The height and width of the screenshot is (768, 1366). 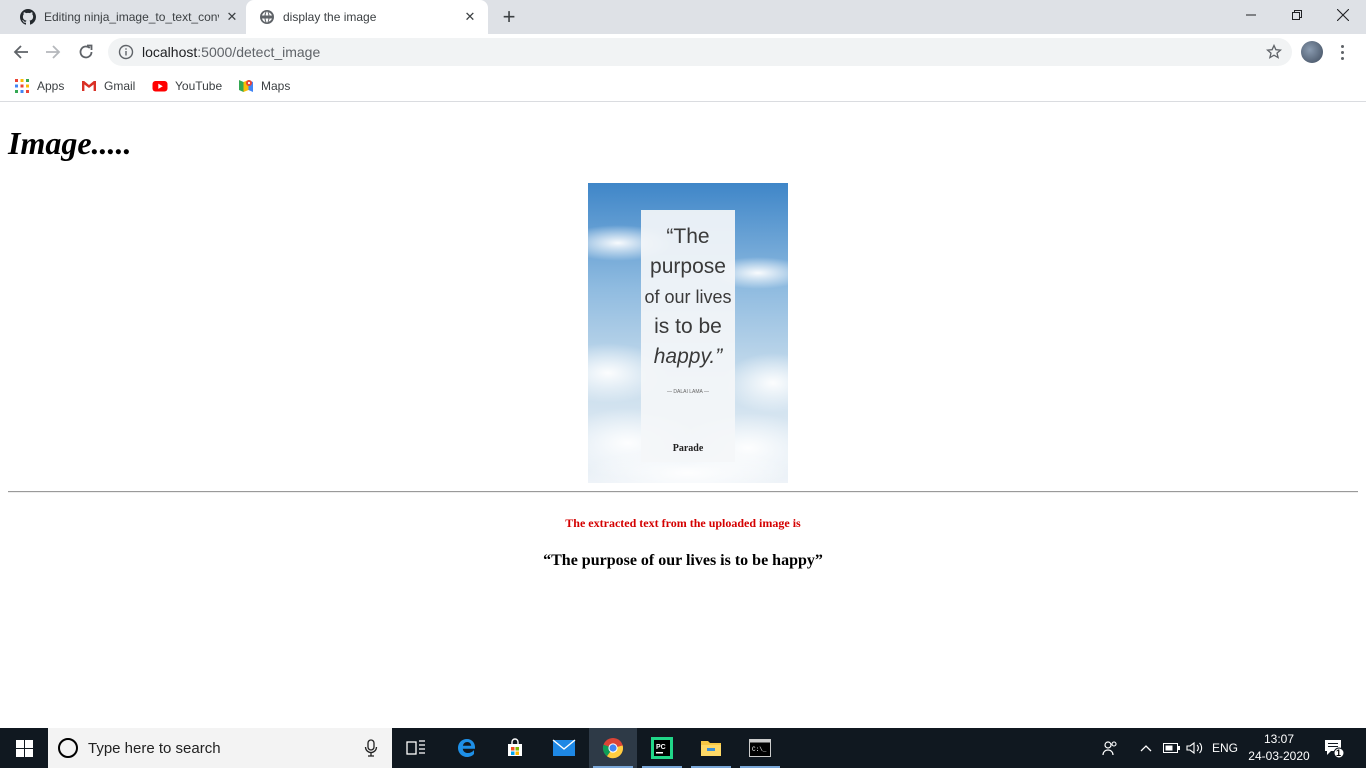 I want to click on mail-icon, so click(x=564, y=747).